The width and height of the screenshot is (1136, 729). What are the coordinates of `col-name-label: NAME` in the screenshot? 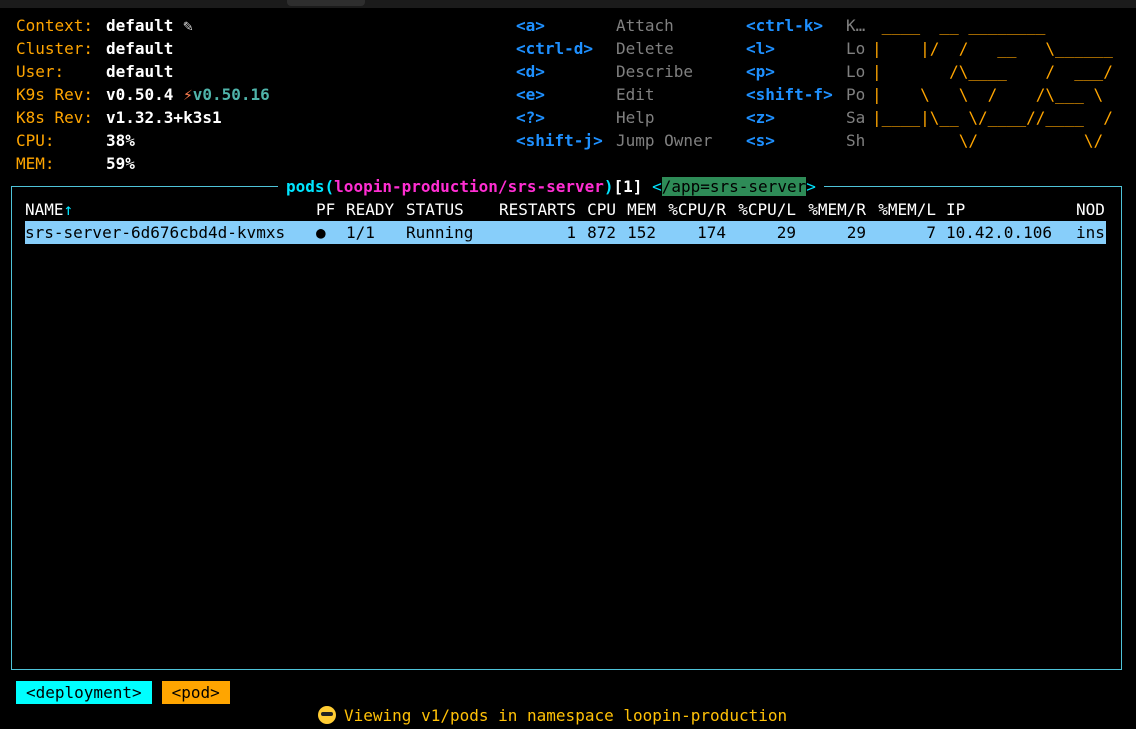 It's located at (44, 209).